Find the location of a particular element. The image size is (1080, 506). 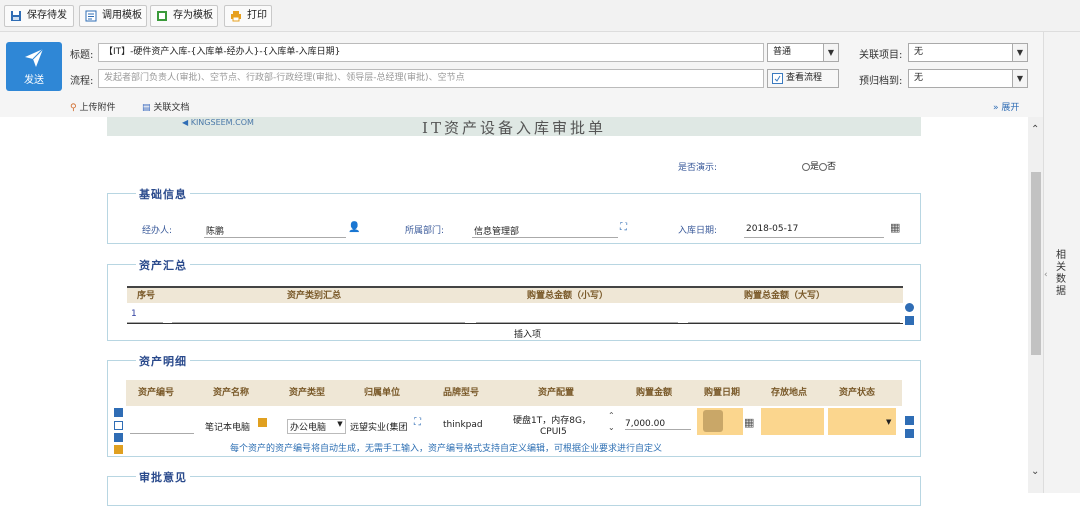

detail-col-brand: 品牌型号 is located at coordinates (461, 393).